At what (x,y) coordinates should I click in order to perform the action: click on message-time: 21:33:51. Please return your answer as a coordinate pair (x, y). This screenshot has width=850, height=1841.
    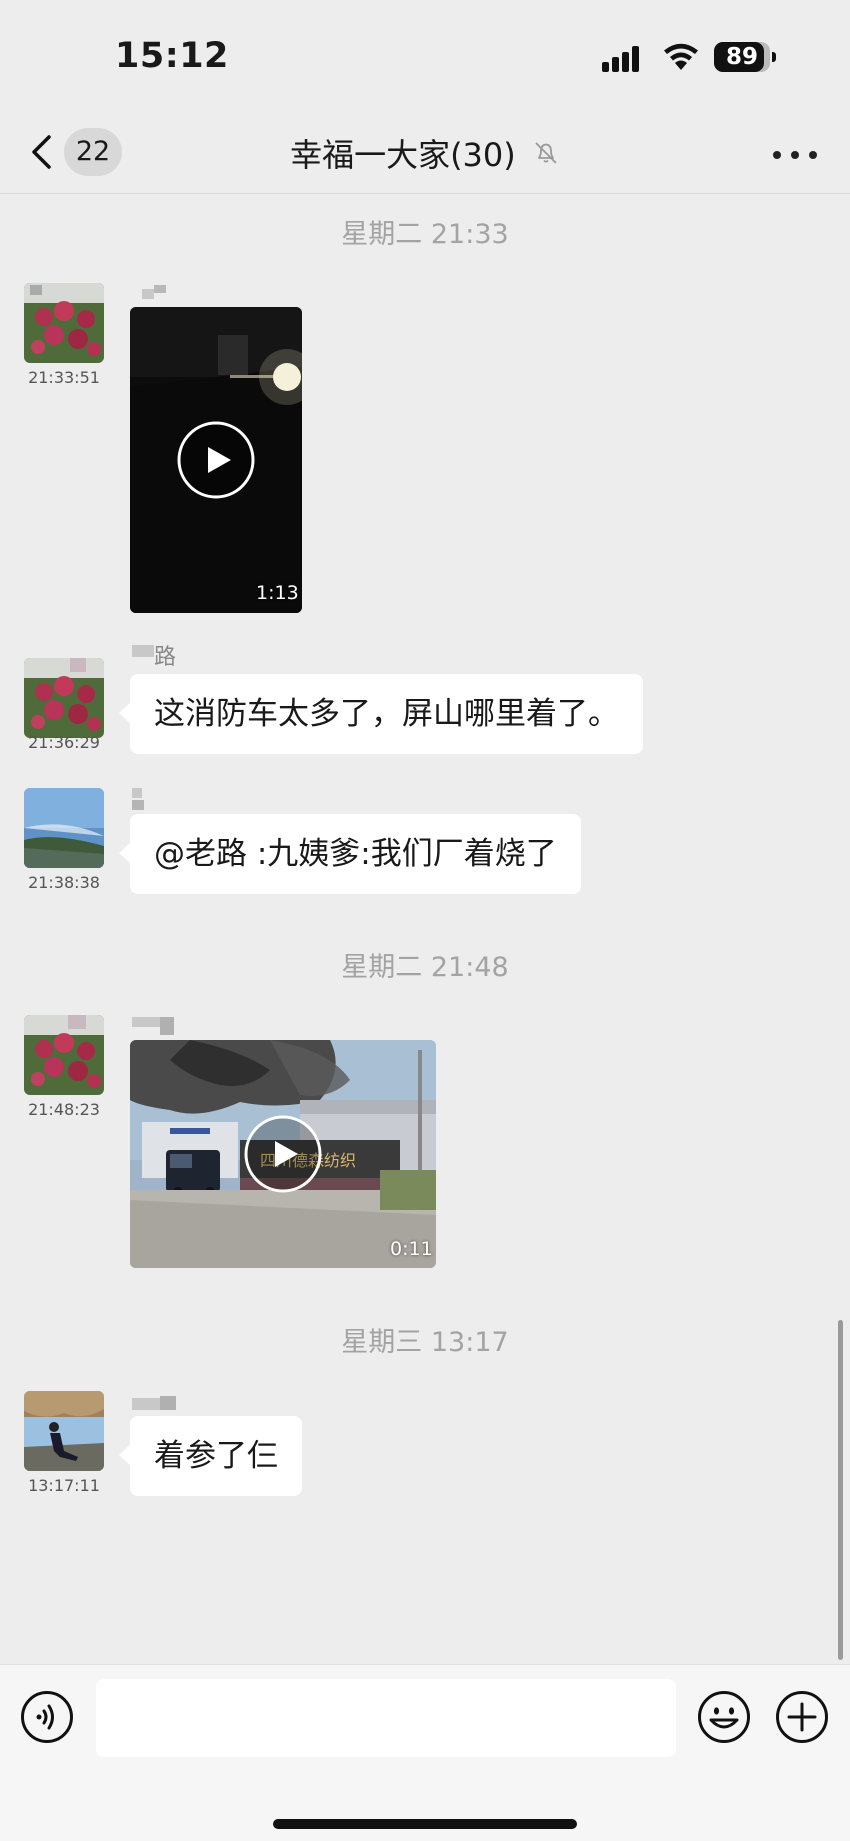
    Looking at the image, I should click on (64, 377).